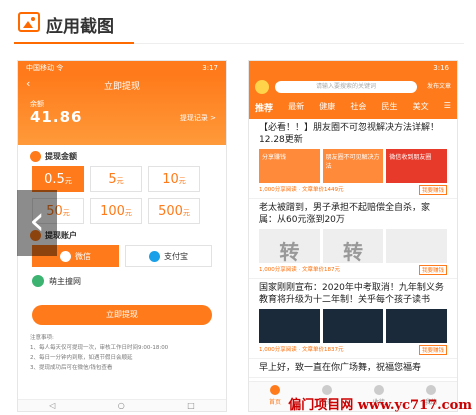 This screenshot has width=476, height=415. I want to click on divider, so click(299, 43).